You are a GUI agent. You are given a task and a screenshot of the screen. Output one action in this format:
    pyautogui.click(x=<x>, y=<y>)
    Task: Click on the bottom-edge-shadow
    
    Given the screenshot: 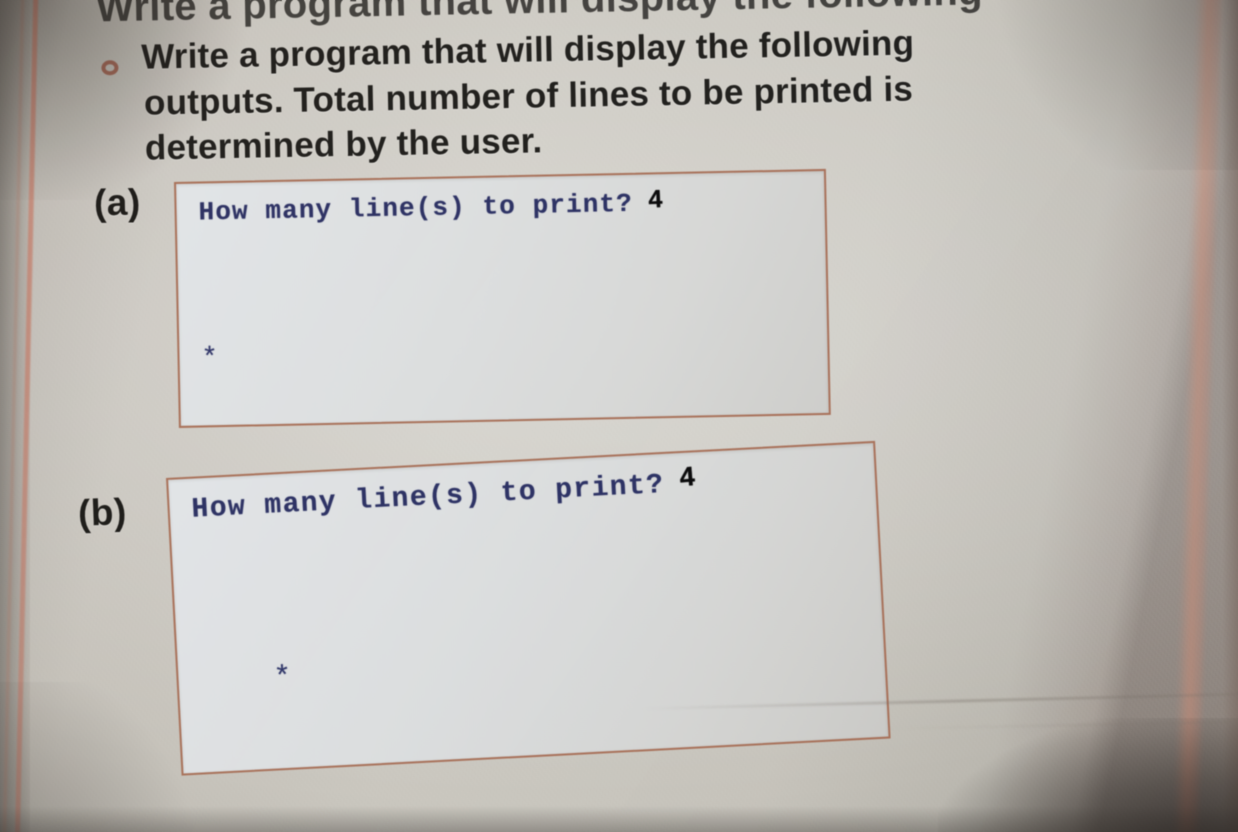 What is the action you would take?
    pyautogui.click(x=619, y=819)
    